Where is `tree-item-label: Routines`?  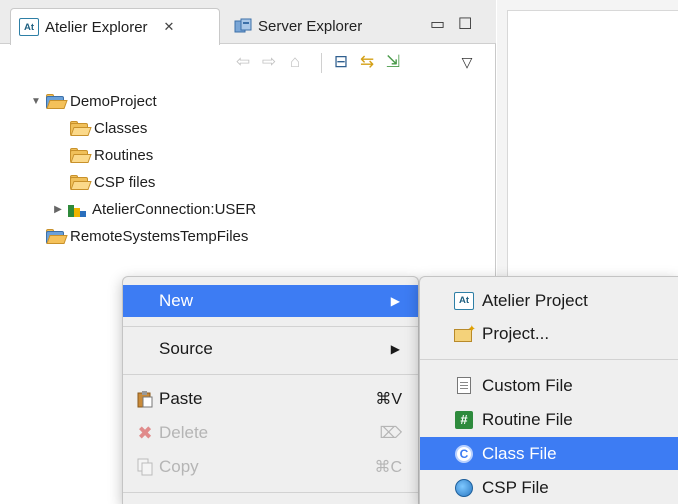 tree-item-label: Routines is located at coordinates (124, 155).